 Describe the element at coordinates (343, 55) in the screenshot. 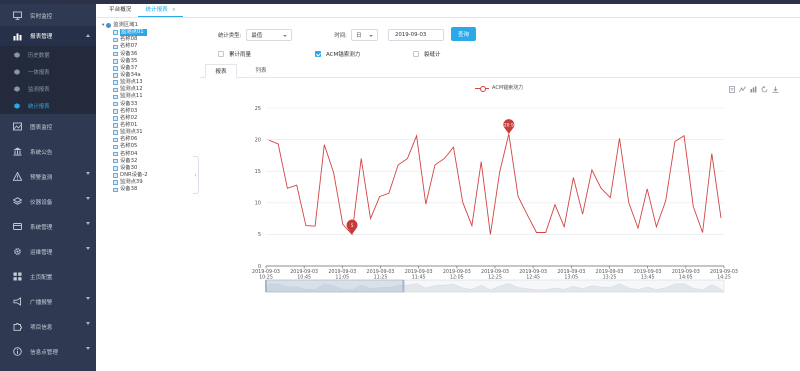

I see `checkbox-label: ACM锚索测力` at that location.